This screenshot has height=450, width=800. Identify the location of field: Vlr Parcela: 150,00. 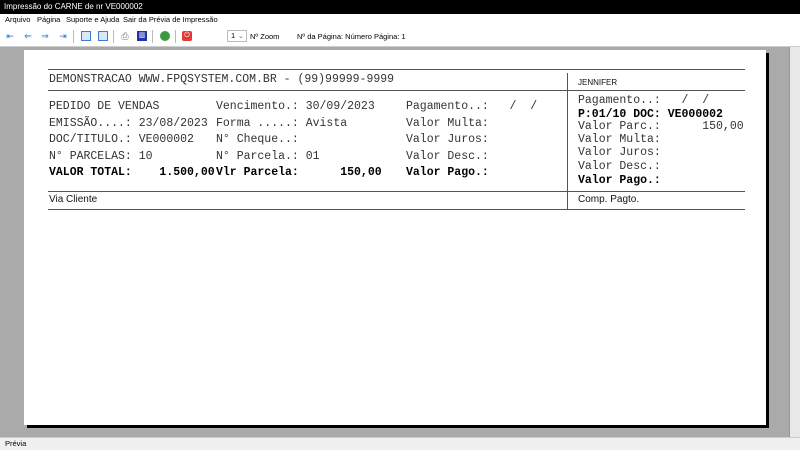
(299, 172).